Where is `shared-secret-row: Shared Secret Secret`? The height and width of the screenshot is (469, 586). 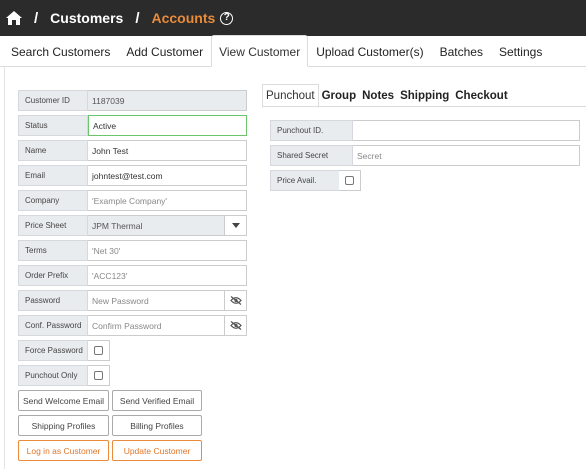 shared-secret-row: Shared Secret Secret is located at coordinates (425, 155).